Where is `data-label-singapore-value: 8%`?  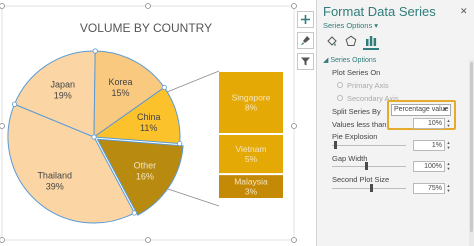 data-label-singapore-value: 8% is located at coordinates (251, 108).